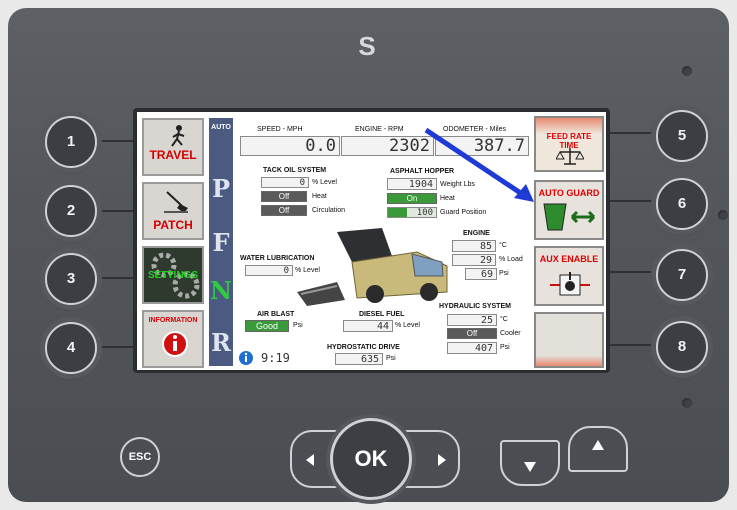  What do you see at coordinates (372, 267) in the screenshot?
I see `paver-machine-image` at bounding box center [372, 267].